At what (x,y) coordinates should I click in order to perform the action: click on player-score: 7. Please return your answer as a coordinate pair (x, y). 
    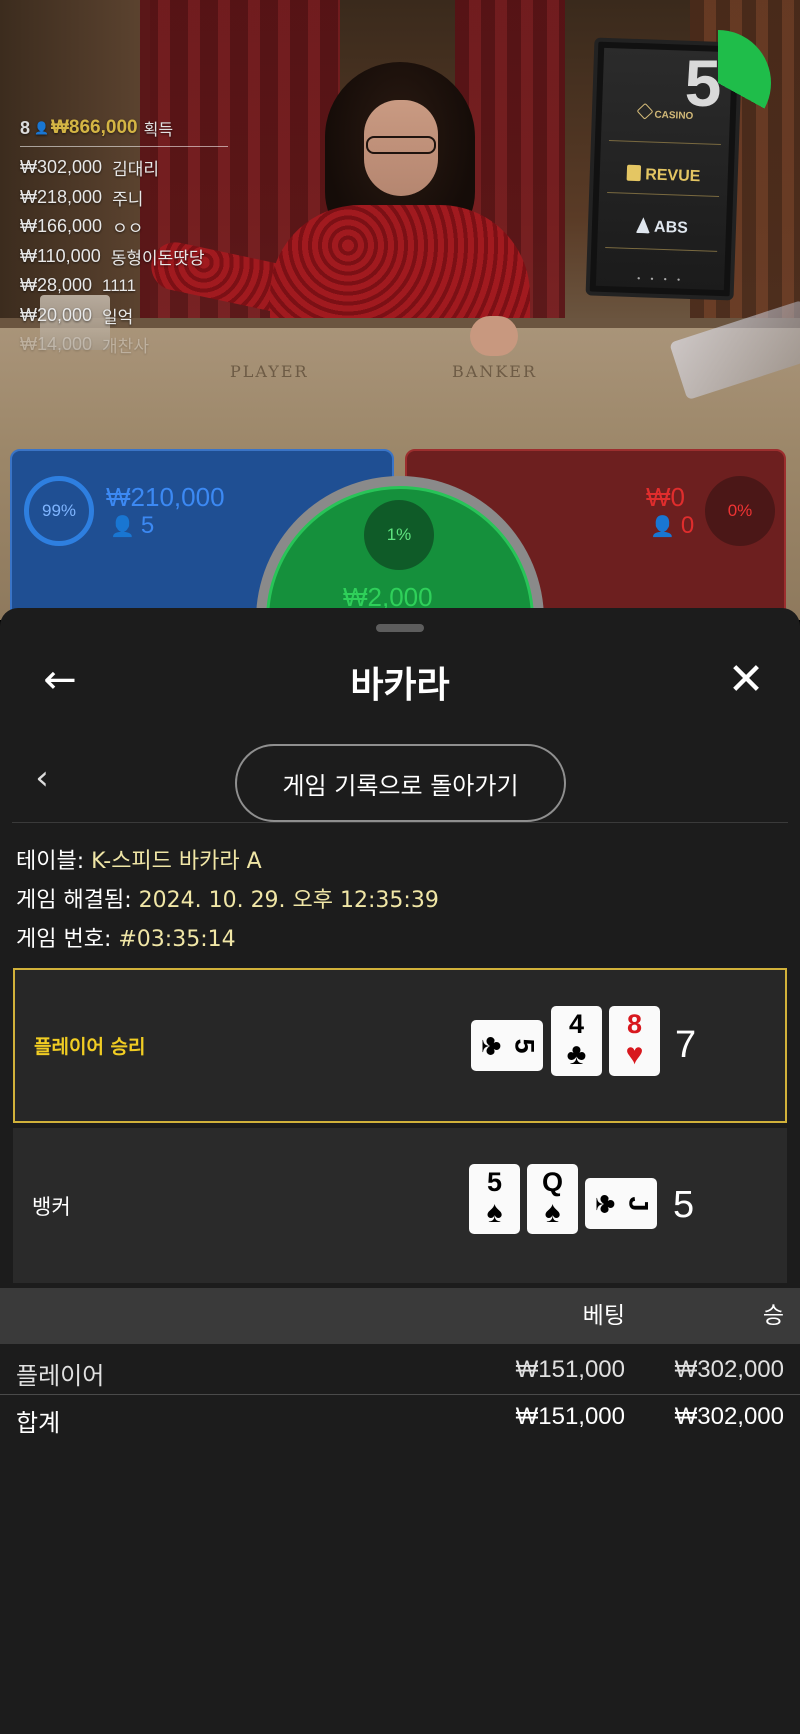
    Looking at the image, I should click on (686, 1045).